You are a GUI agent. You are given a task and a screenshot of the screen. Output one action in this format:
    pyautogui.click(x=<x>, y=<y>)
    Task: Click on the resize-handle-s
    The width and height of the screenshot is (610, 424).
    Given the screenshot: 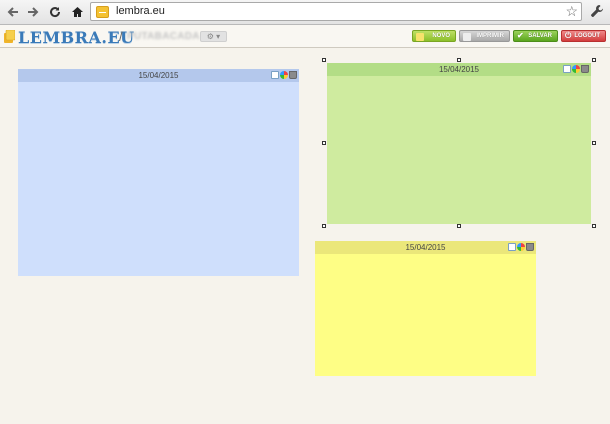 What is the action you would take?
    pyautogui.click(x=459, y=226)
    